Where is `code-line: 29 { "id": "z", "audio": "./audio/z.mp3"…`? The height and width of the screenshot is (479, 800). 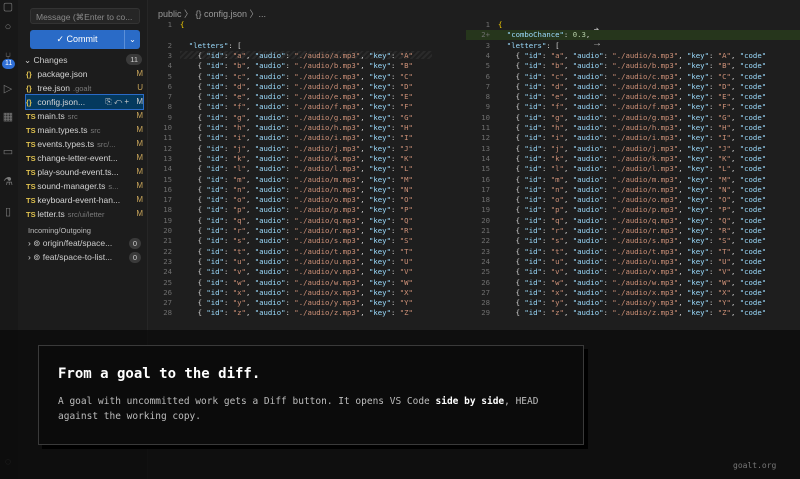 code-line: 29 { "id": "z", "audio": "./audio/z.mp3"… is located at coordinates (633, 313).